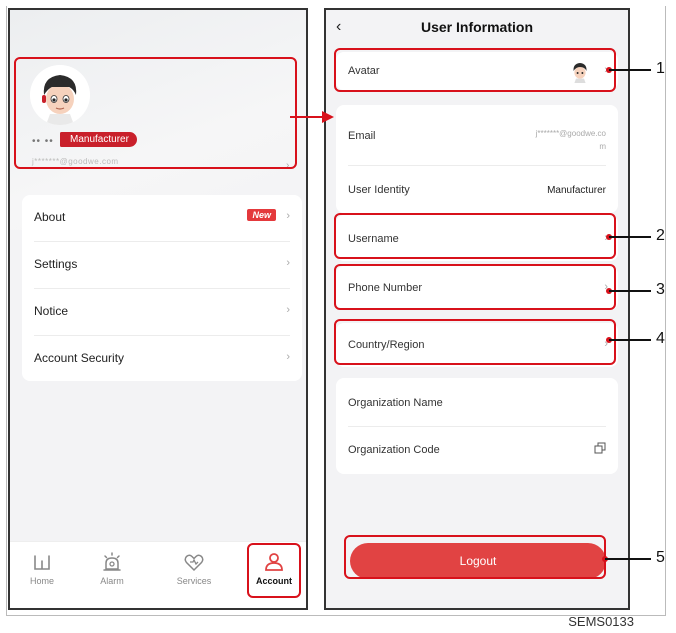 Image resolution: width=676 pixels, height=633 pixels. I want to click on callout-number: 4, so click(660, 338).